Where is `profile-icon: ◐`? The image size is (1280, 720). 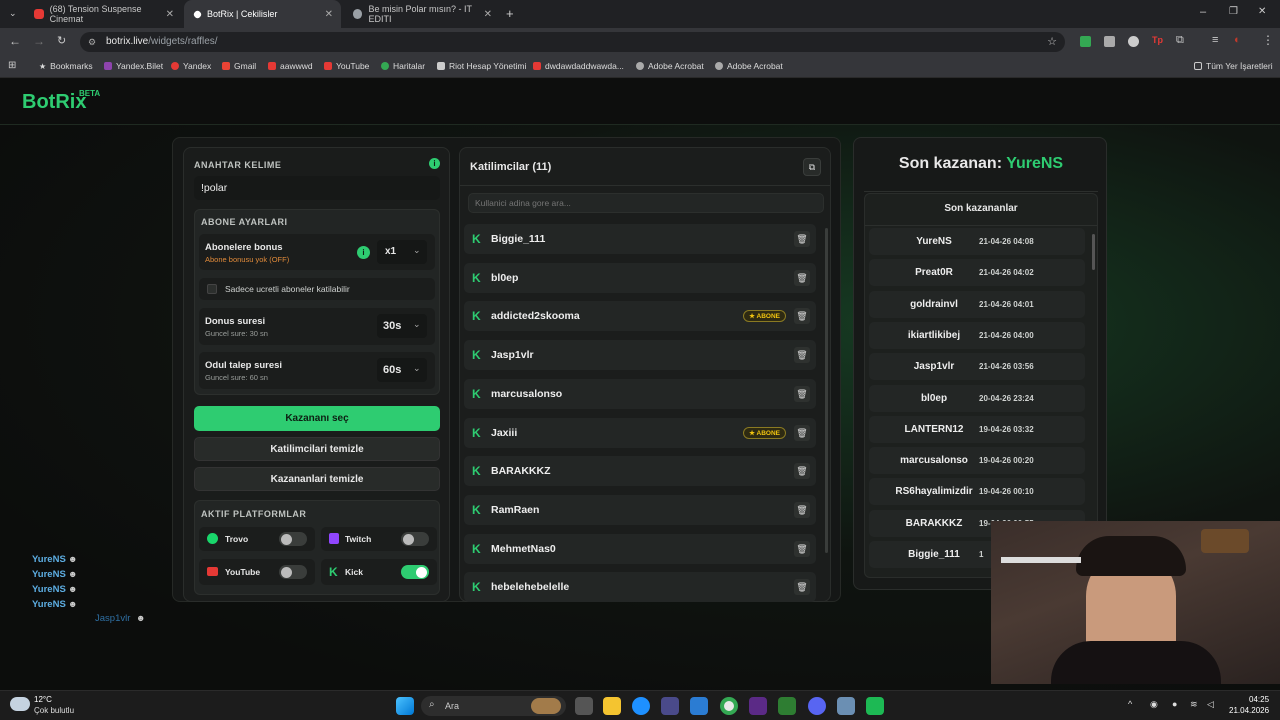 profile-icon: ◐ is located at coordinates (1237, 40).